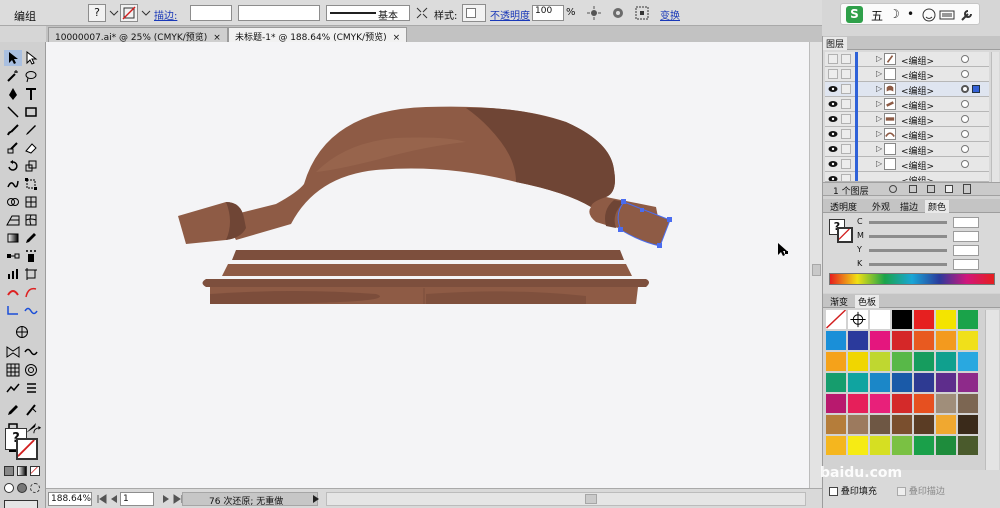  I want to click on type-tool-icon, so click(31, 94).